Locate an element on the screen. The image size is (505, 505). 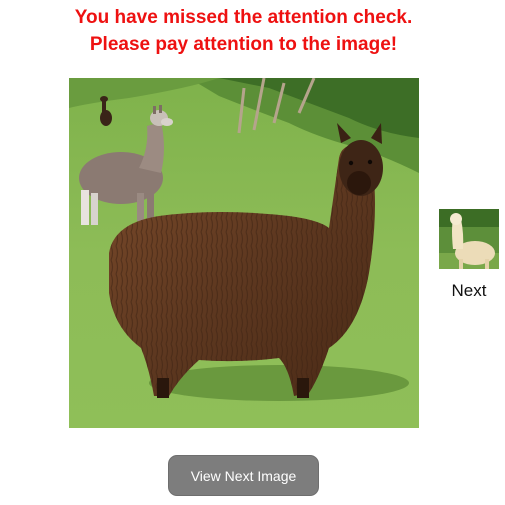
view-next-image-button: View Next Image is located at coordinates (243, 475).